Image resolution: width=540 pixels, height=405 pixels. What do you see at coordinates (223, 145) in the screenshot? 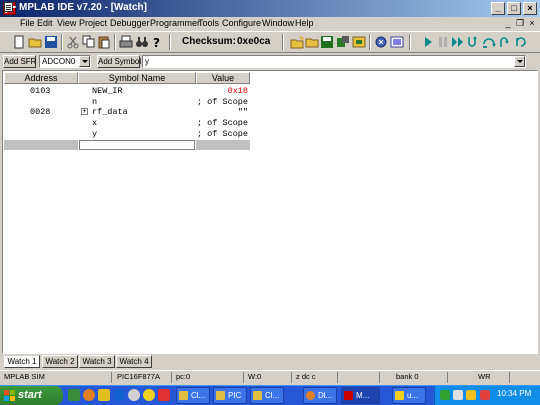
I see `new-entry-value-cell` at bounding box center [223, 145].